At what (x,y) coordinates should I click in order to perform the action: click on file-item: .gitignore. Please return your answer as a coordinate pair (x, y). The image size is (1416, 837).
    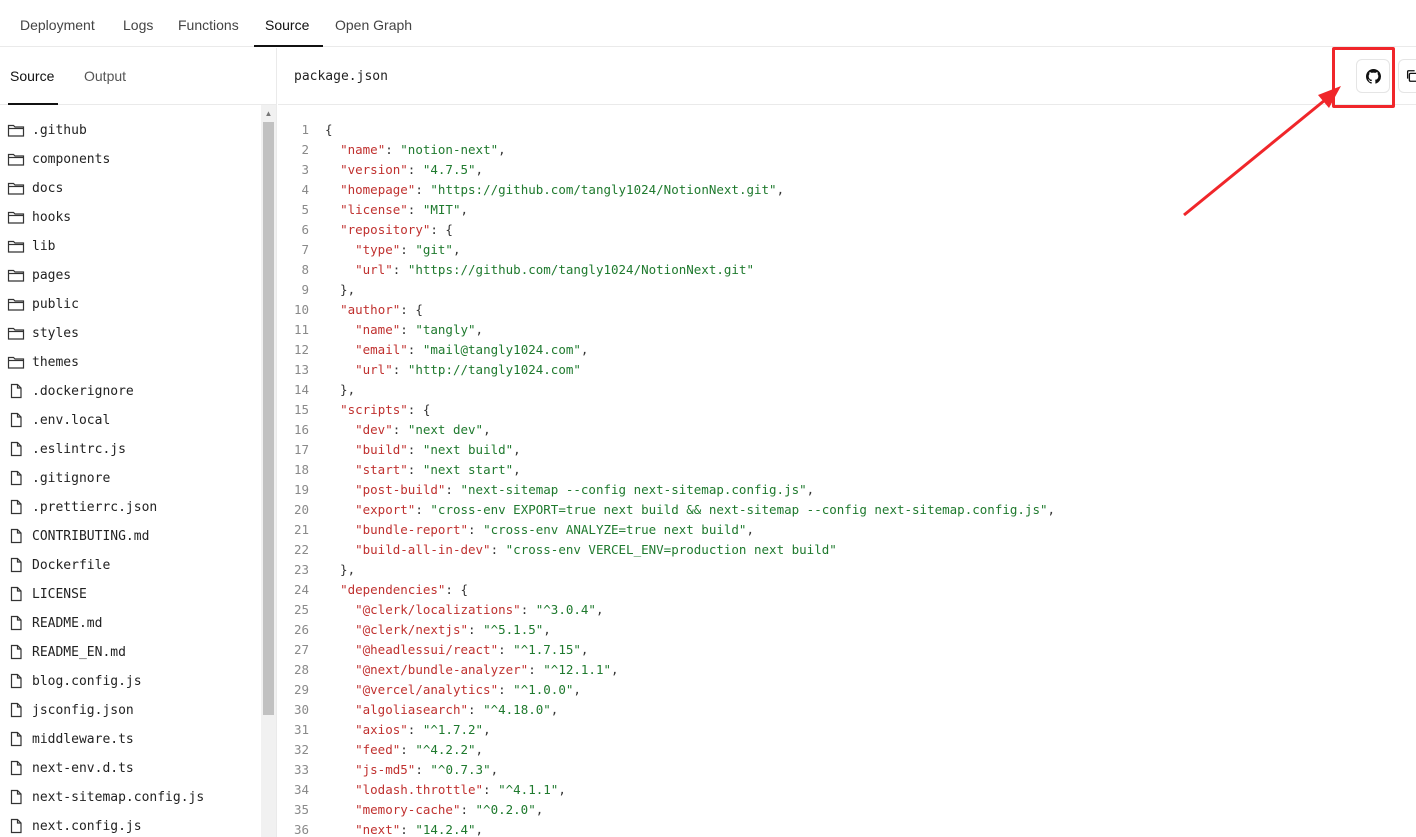
    Looking at the image, I should click on (129, 478).